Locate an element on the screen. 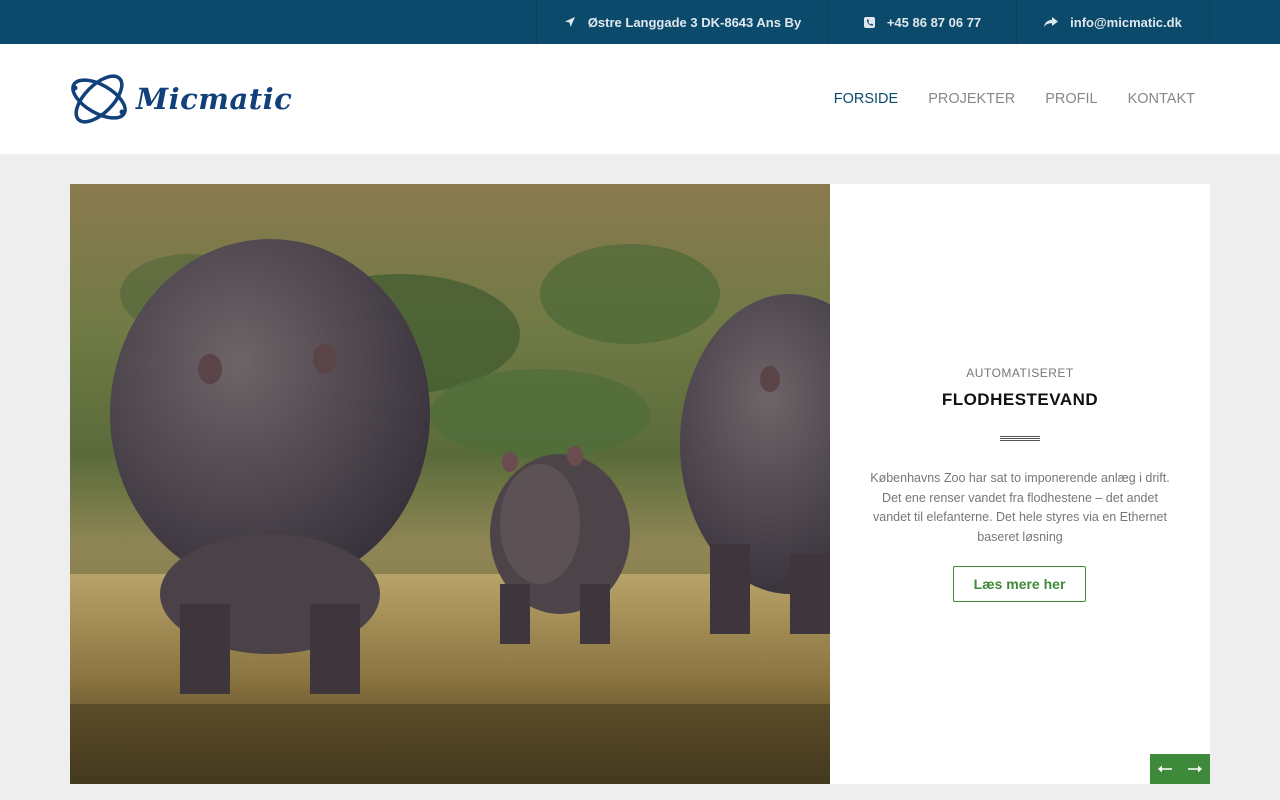 Image resolution: width=1280 pixels, height=800 pixels. phone-text: +45 86 87 06 77 is located at coordinates (934, 22).